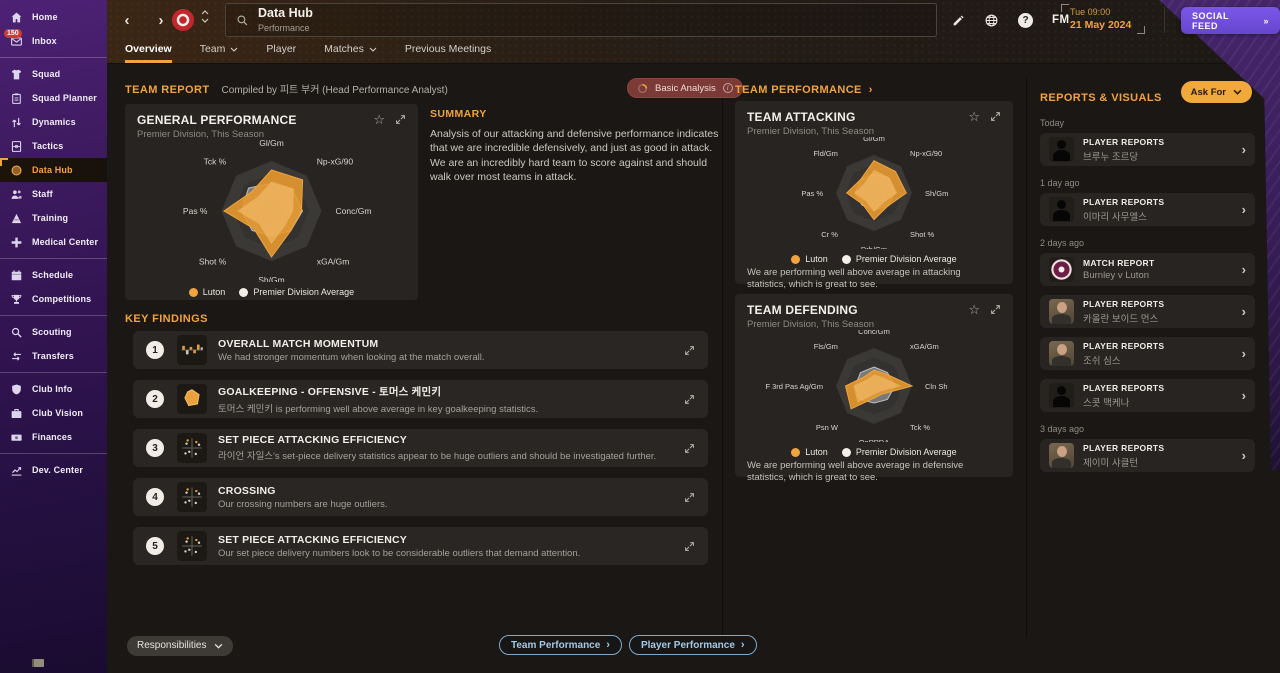  I want to click on report-card: PLAYER REPORTS 스콧 맥케나 ›, so click(1147, 395).